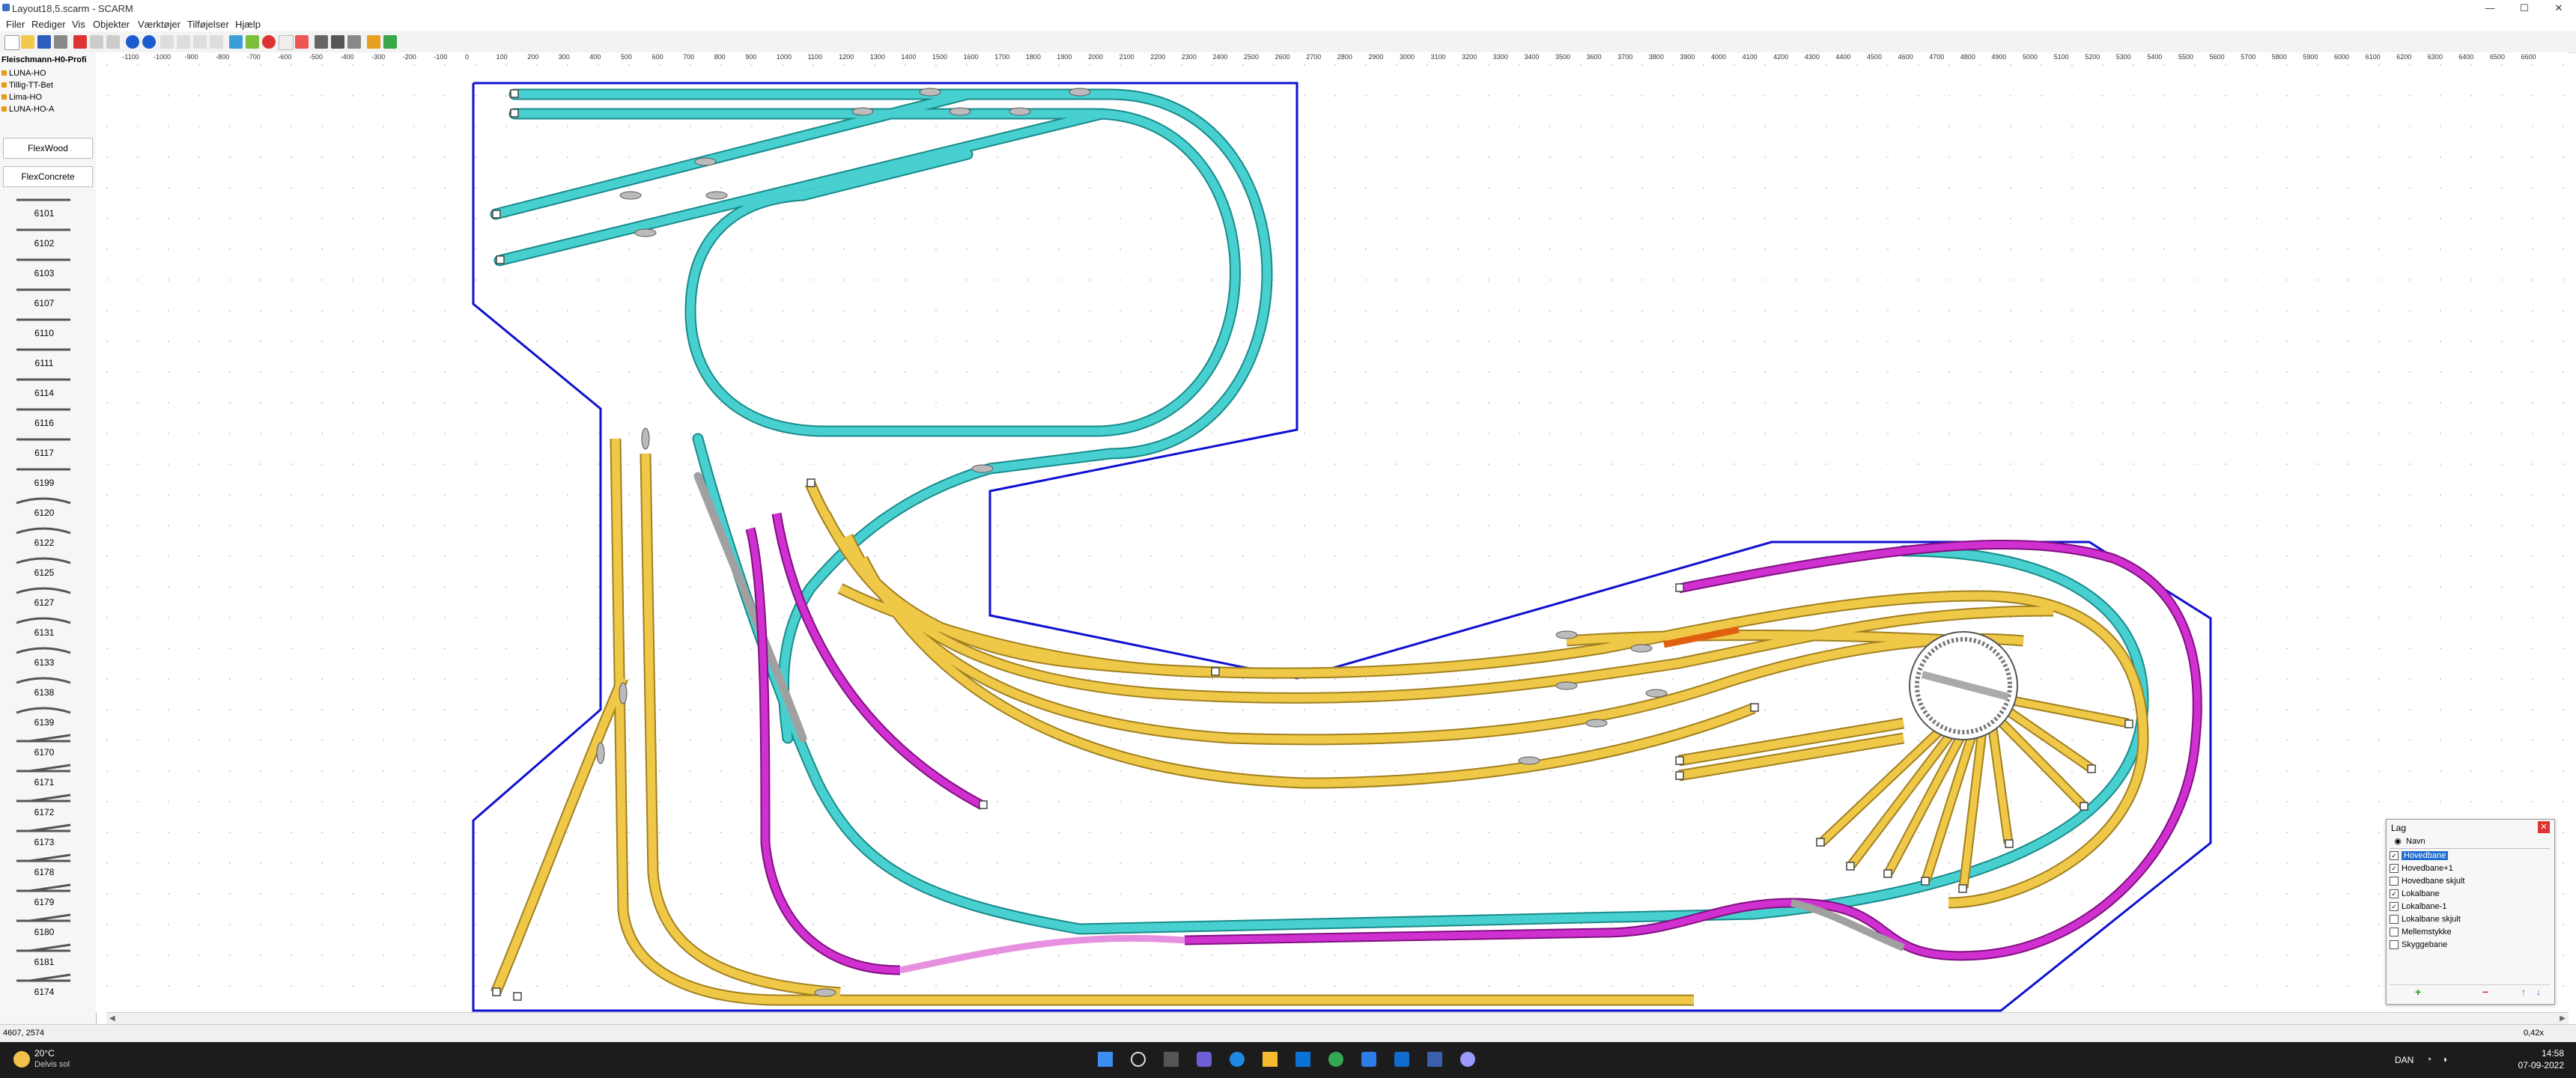  What do you see at coordinates (44, 296) in the screenshot?
I see `library-part: 6107` at bounding box center [44, 296].